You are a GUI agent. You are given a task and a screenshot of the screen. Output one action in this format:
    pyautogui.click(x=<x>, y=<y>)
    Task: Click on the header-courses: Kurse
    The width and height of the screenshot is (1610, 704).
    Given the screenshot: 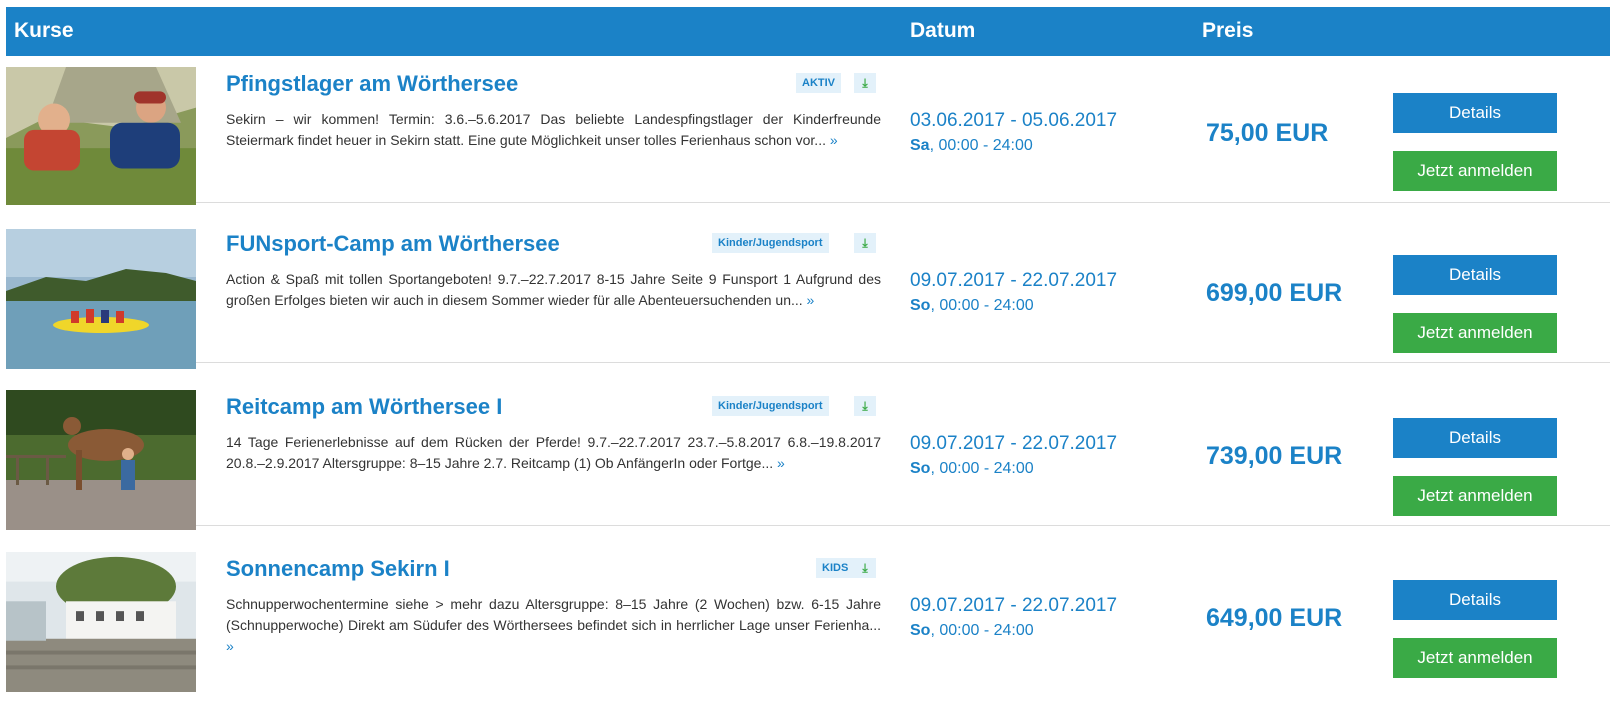 What is the action you would take?
    pyautogui.click(x=44, y=30)
    